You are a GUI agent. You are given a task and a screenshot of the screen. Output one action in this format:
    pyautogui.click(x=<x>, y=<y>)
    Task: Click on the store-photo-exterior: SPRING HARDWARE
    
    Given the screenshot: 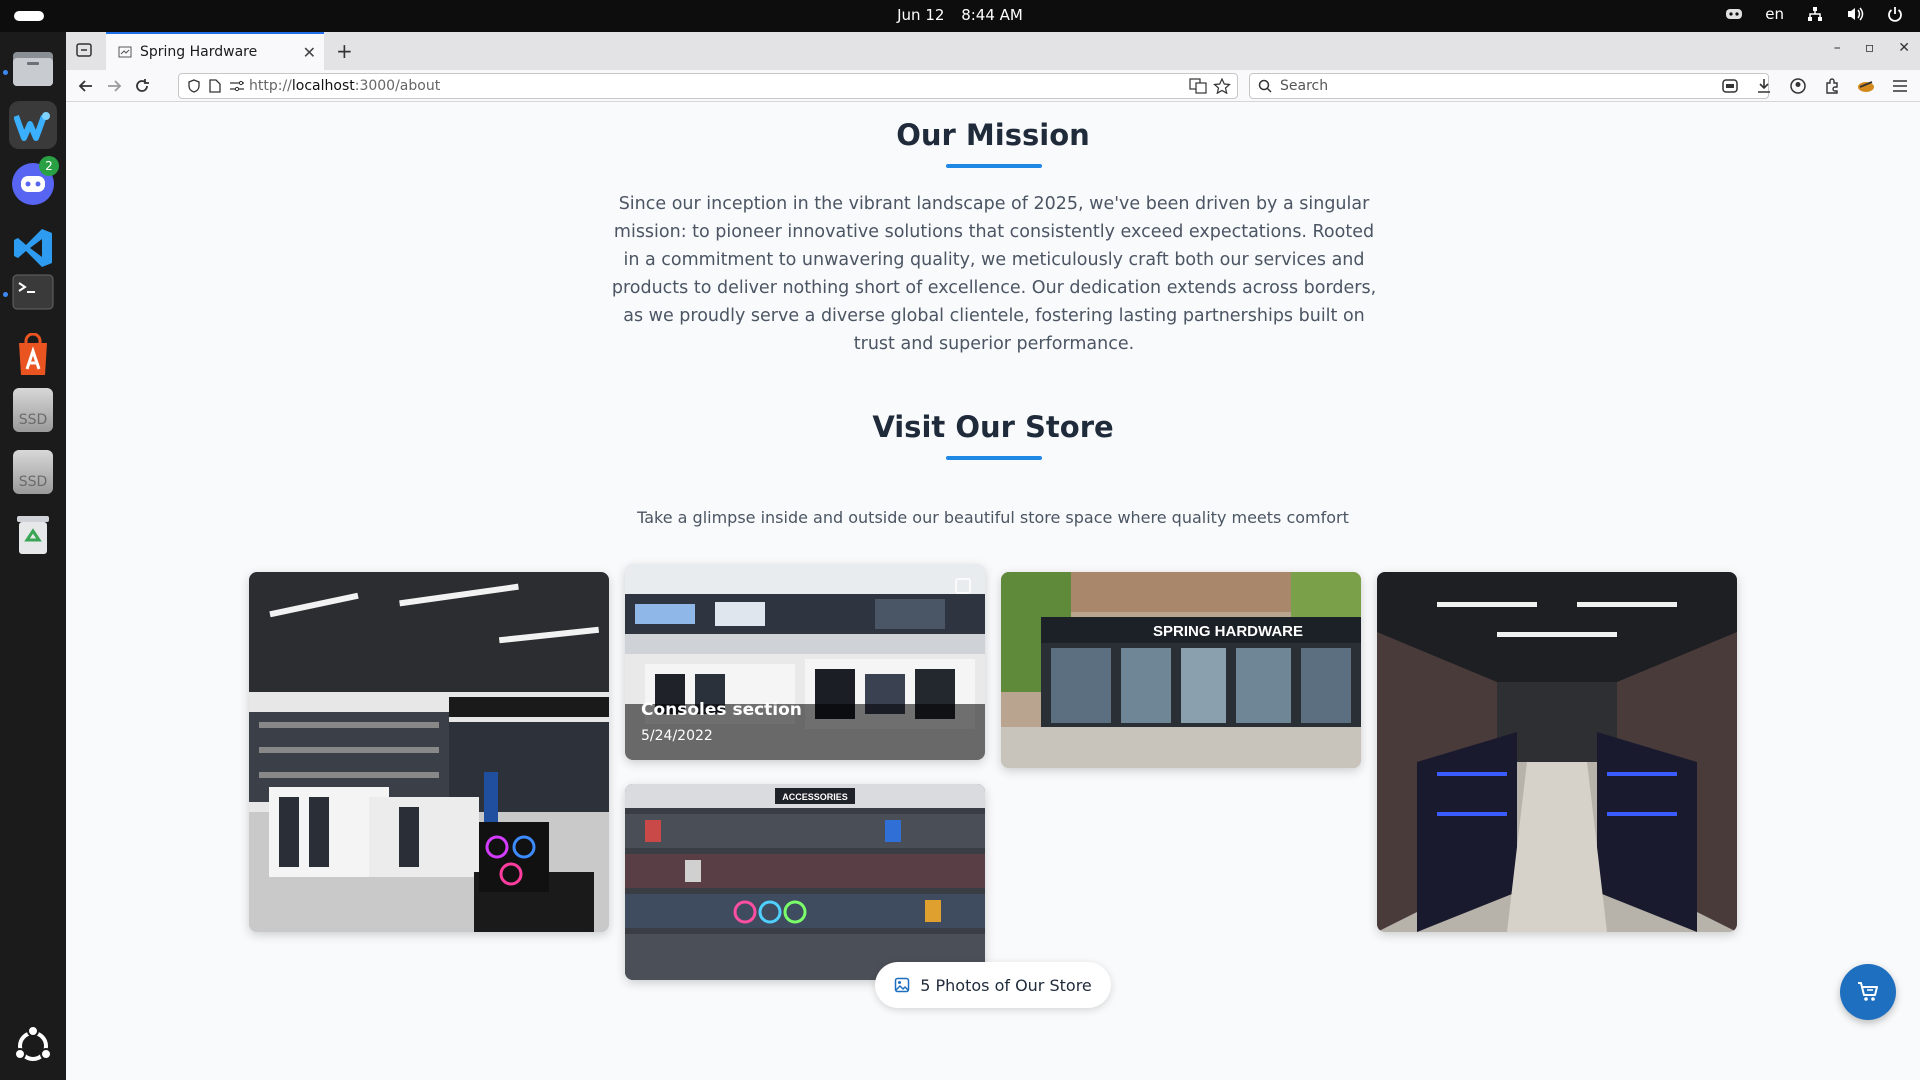 What is the action you would take?
    pyautogui.click(x=1181, y=670)
    